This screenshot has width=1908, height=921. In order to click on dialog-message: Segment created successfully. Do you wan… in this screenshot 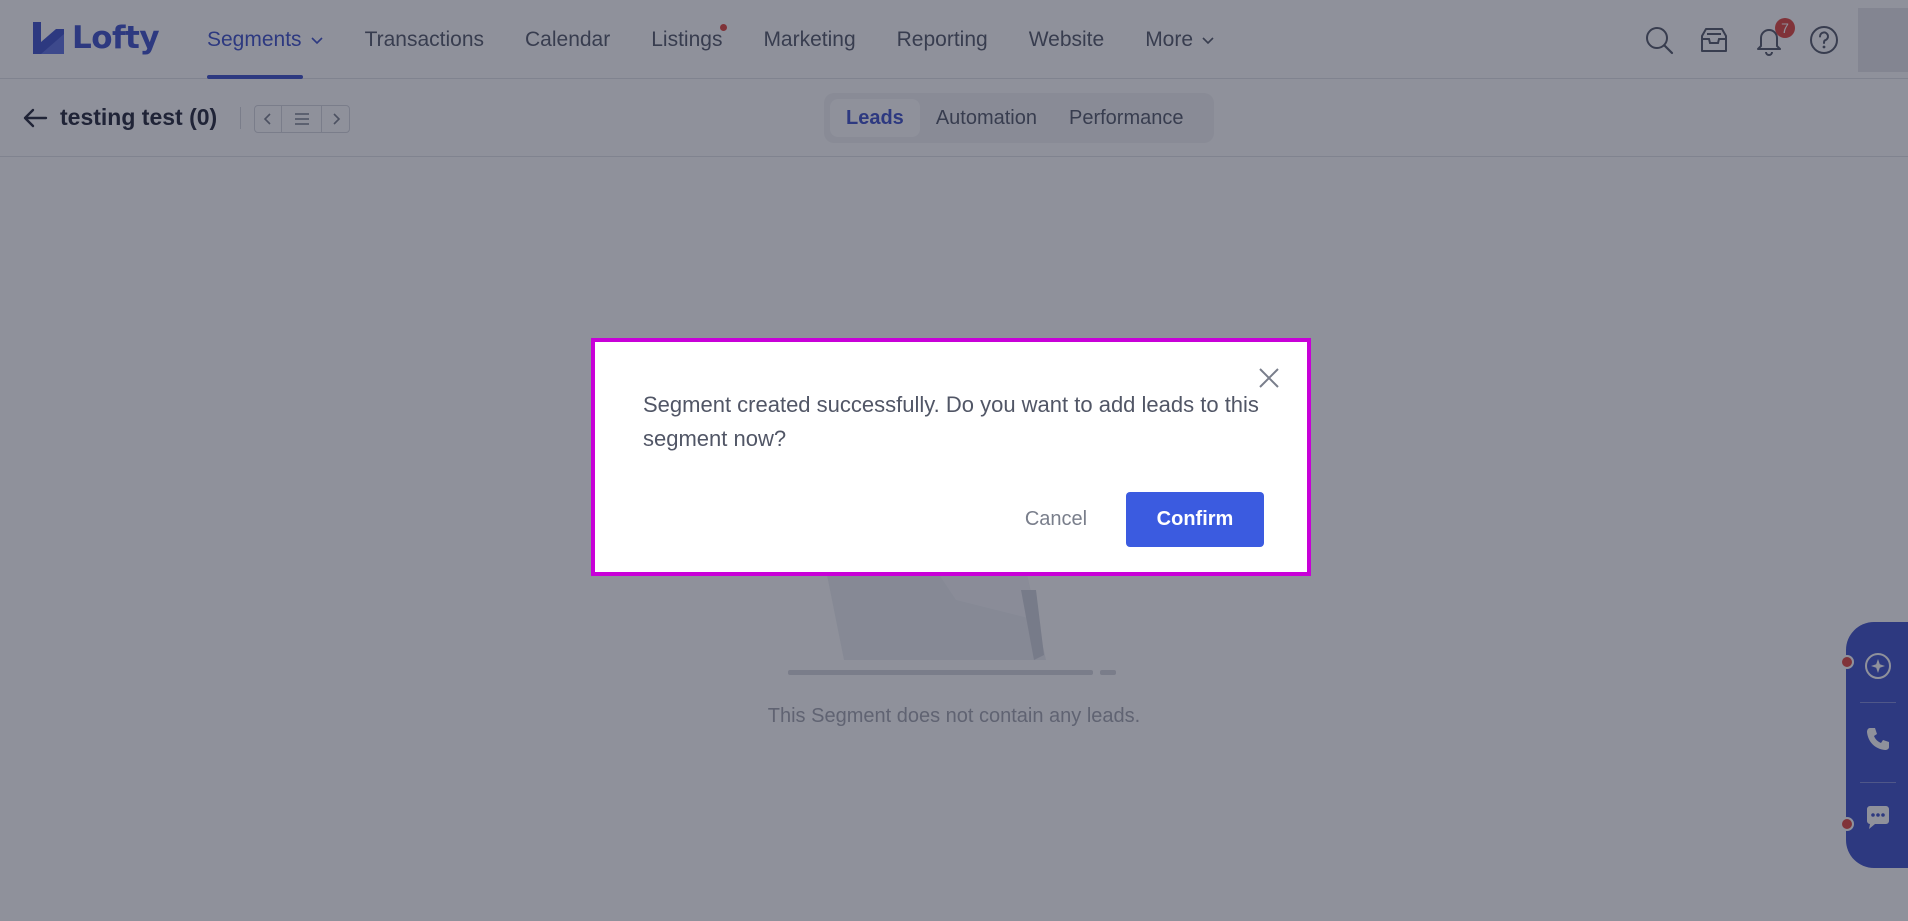, I will do `click(951, 421)`.